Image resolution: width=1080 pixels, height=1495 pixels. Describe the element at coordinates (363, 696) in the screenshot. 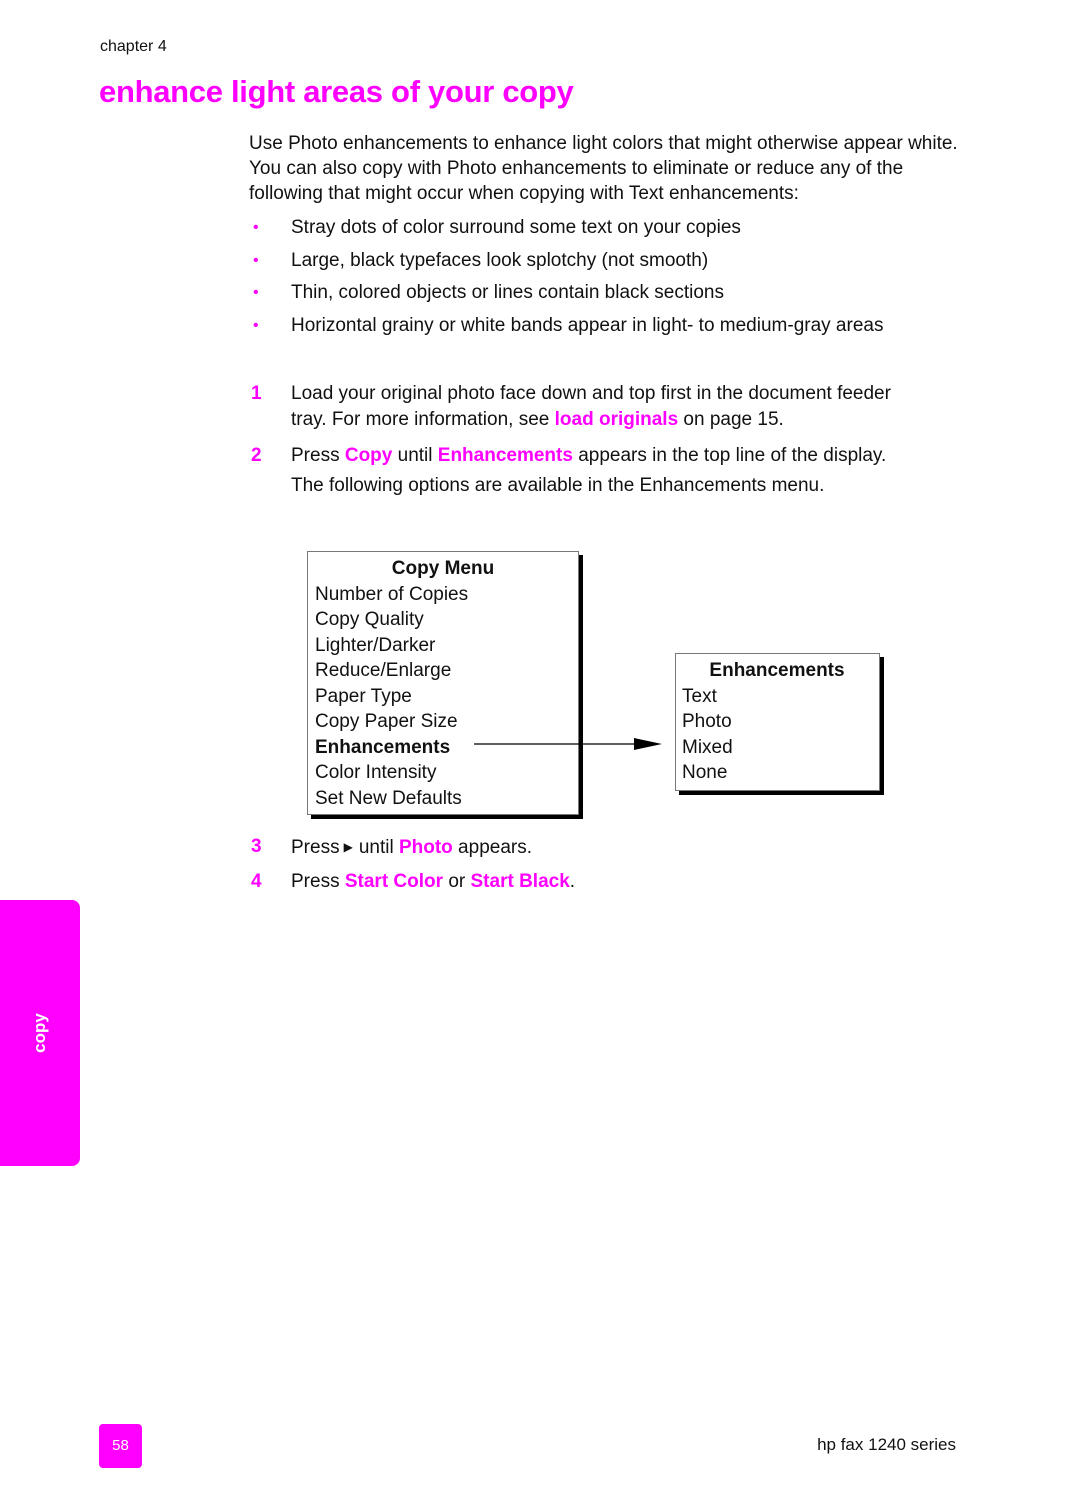

I see `menu-item: Paper Type` at that location.